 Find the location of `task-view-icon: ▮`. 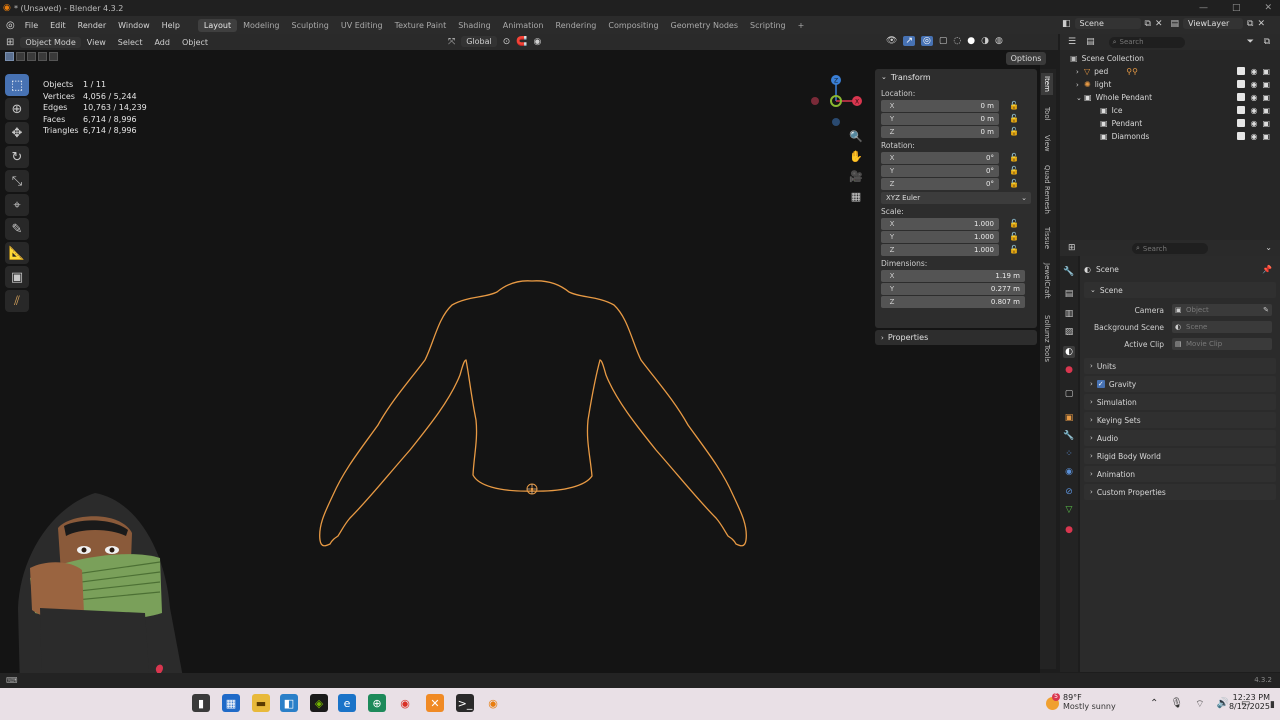

task-view-icon: ▮ is located at coordinates (201, 703).